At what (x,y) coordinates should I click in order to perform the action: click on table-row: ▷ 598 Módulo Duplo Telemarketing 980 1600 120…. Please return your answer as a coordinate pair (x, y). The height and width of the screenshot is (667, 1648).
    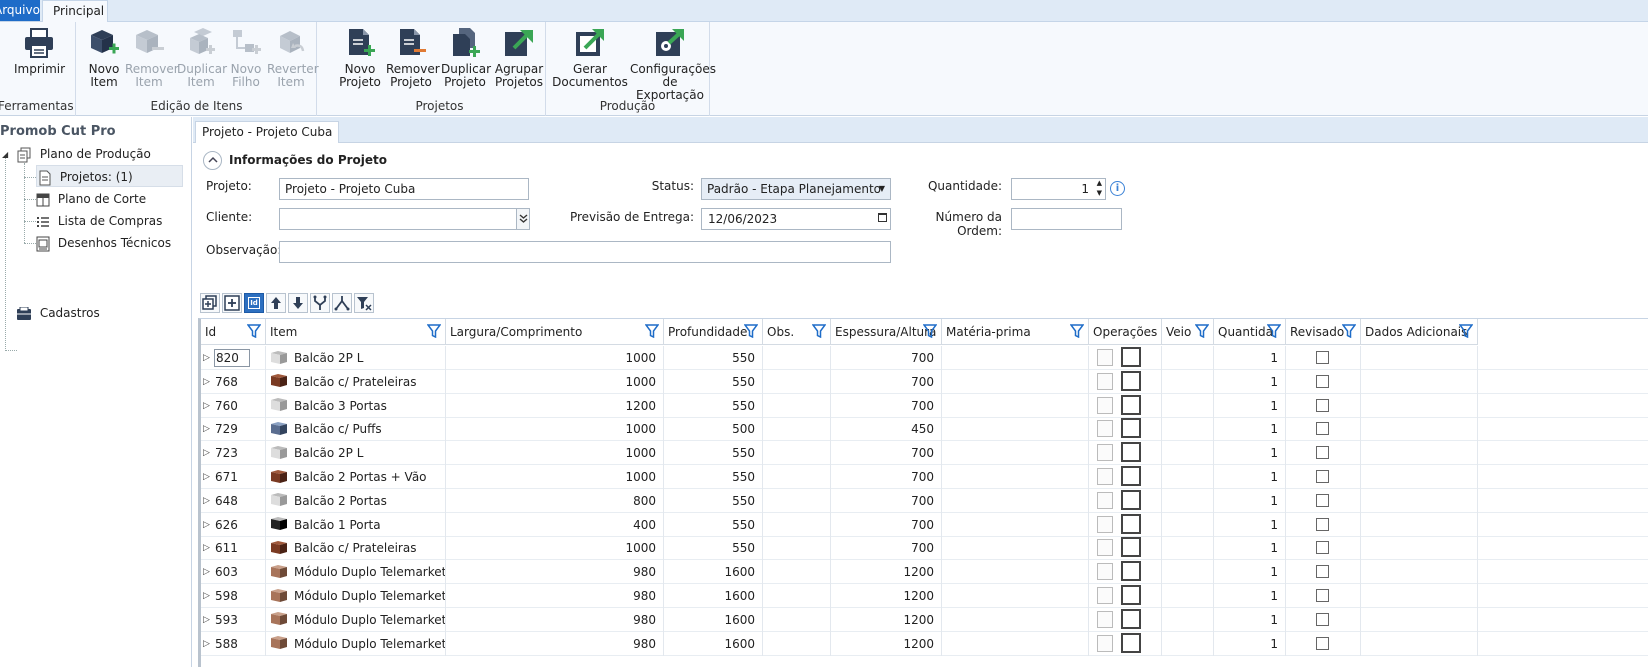
    Looking at the image, I should click on (924, 596).